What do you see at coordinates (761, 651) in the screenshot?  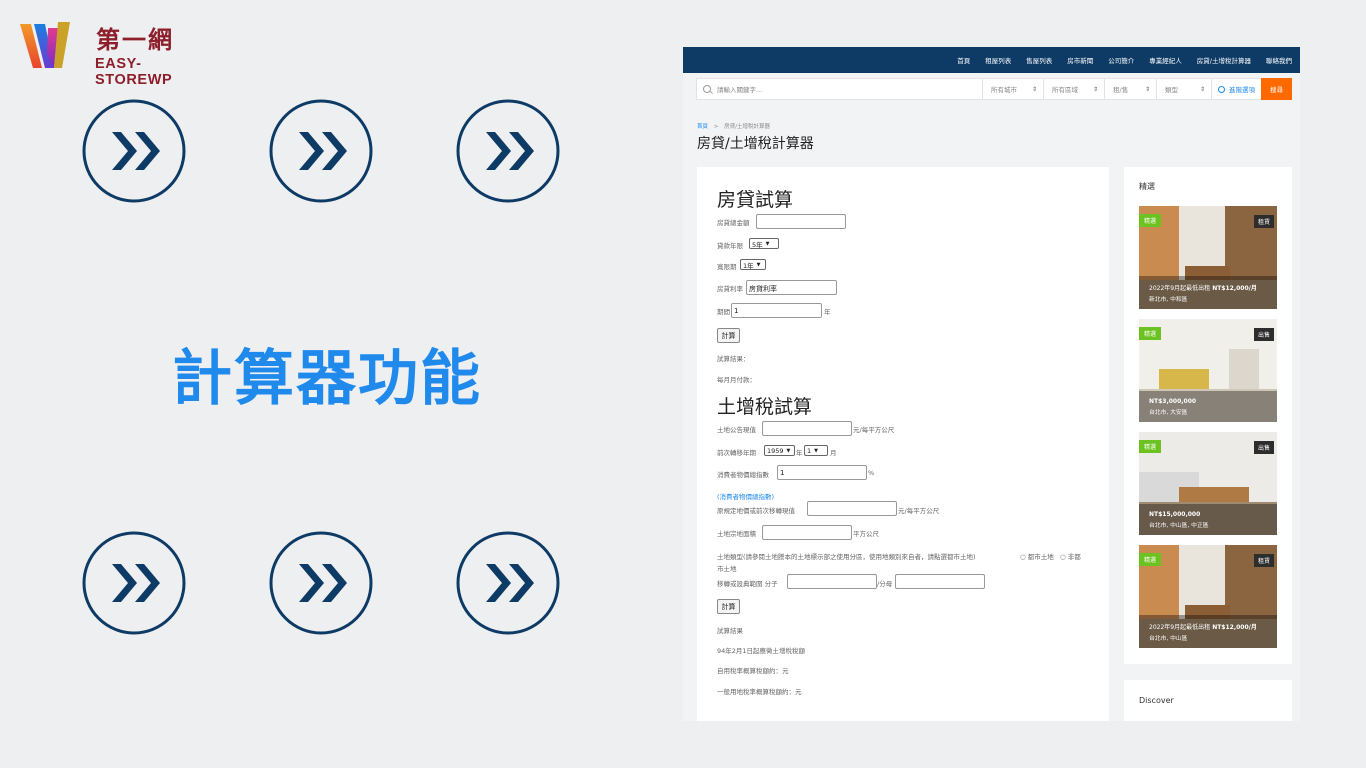 I see `land-tax-note: 94年2月1日起應徵土增稅稅額` at bounding box center [761, 651].